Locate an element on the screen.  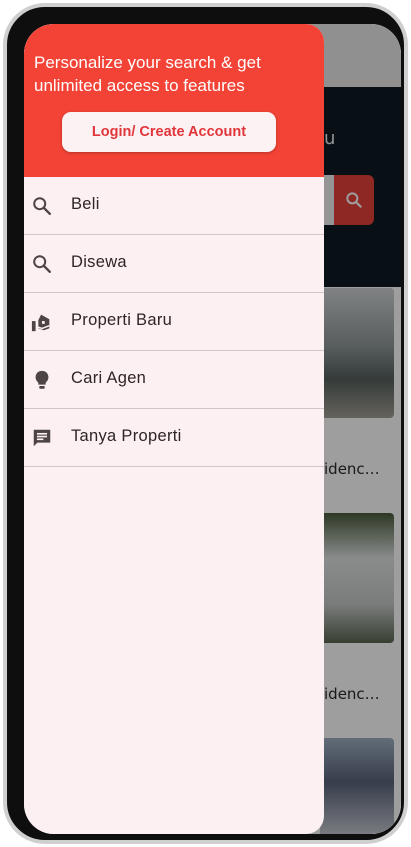
menu-item-disewa: Disewa is located at coordinates (174, 264).